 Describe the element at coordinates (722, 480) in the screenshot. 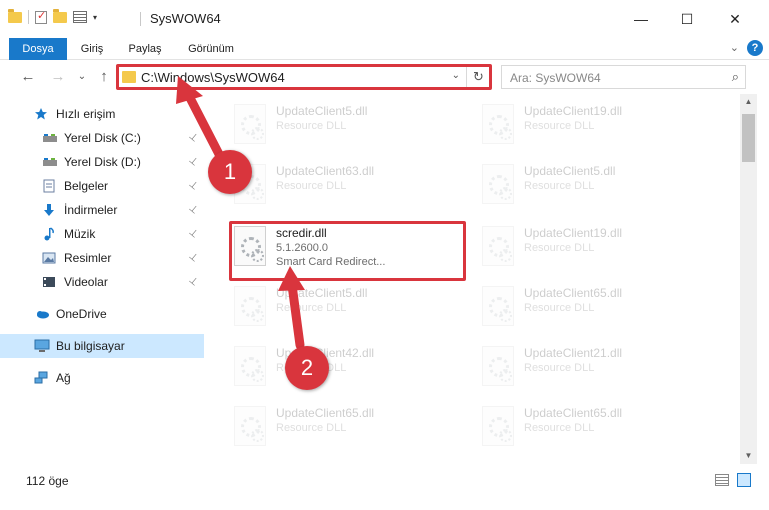

I see `details-view-icon` at that location.